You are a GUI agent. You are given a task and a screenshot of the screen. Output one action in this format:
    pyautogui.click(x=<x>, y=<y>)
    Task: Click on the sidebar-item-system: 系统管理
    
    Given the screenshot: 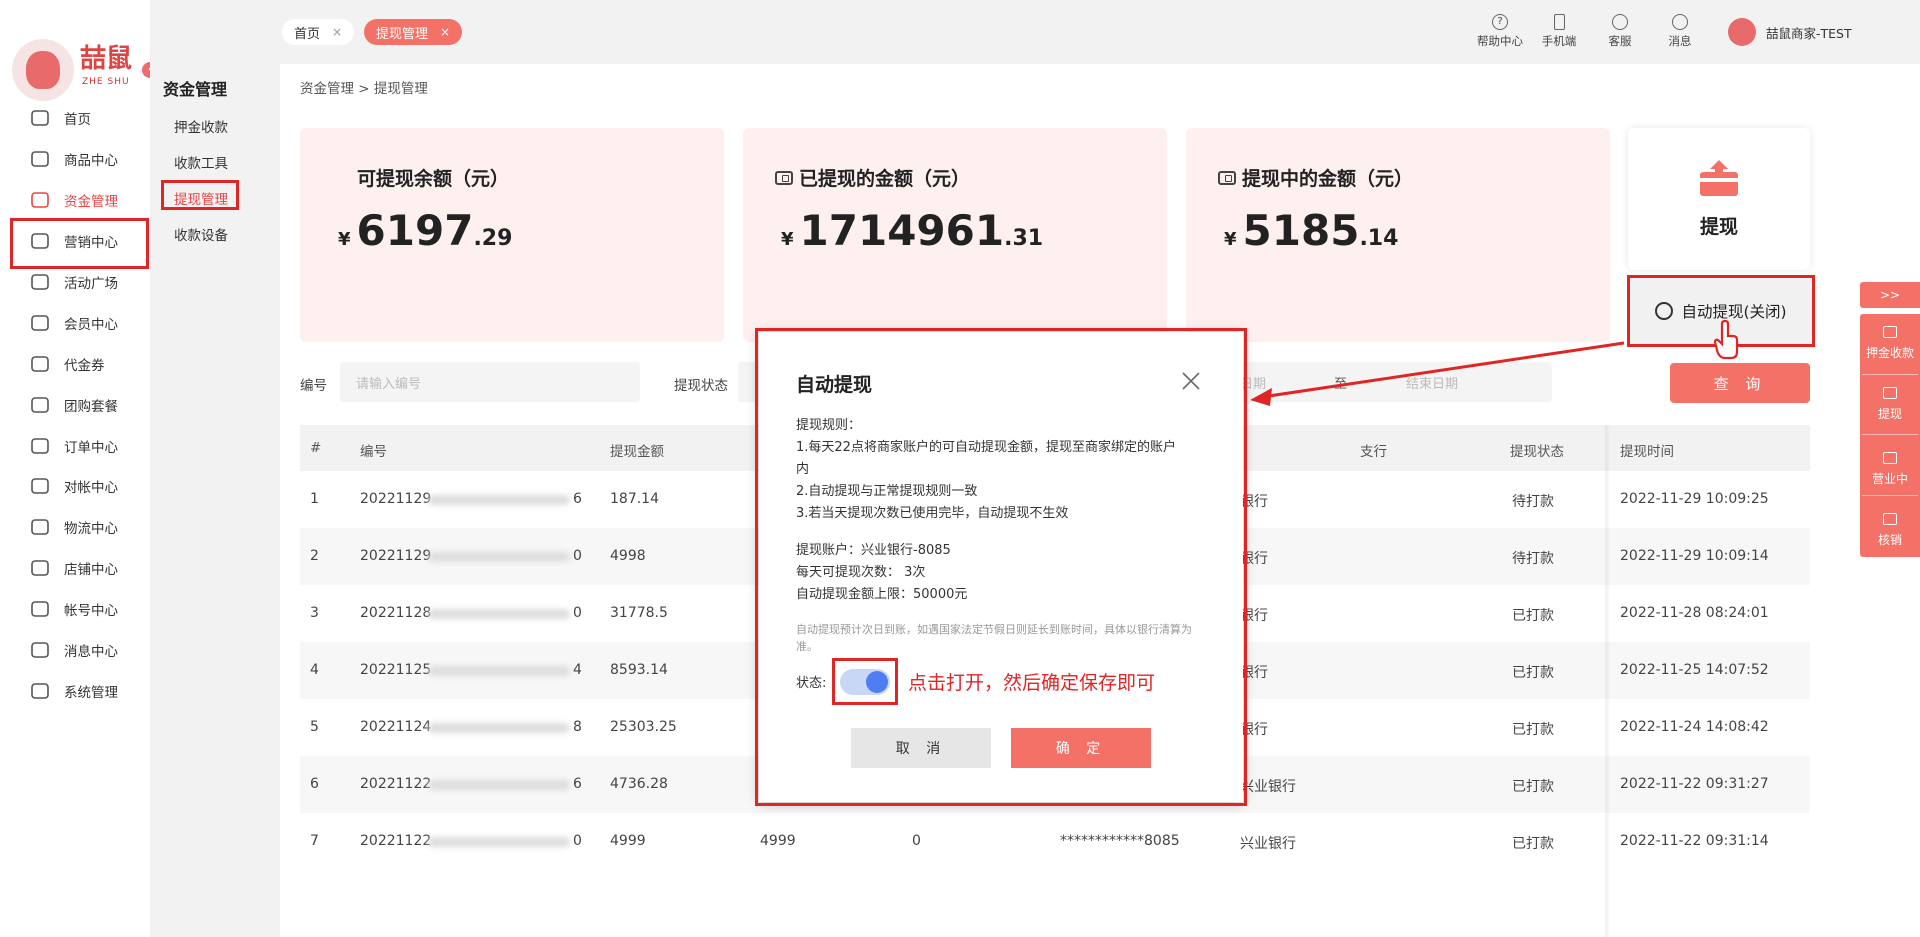 What is the action you would take?
    pyautogui.click(x=73, y=691)
    